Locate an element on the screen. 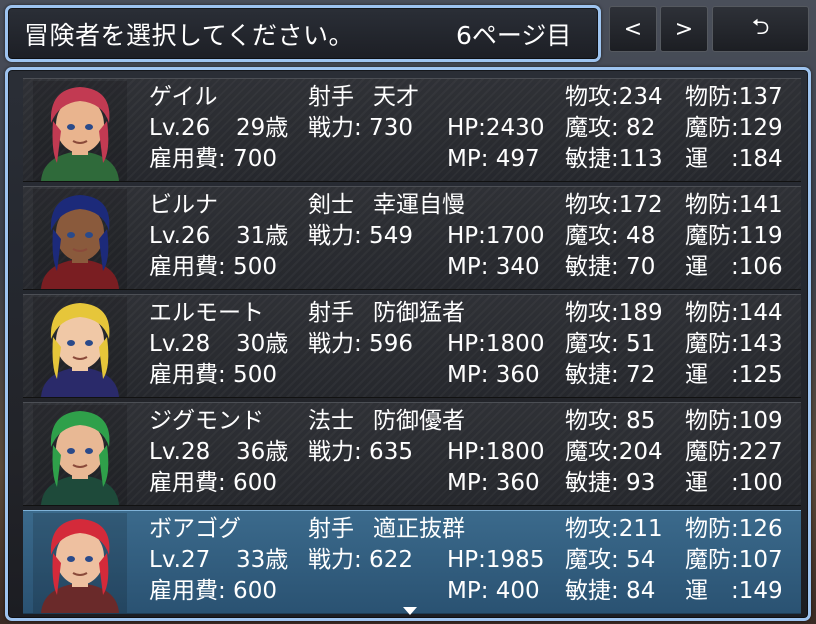 This screenshot has height=624, width=816. adventurer-trait: 適正抜群 is located at coordinates (419, 529).